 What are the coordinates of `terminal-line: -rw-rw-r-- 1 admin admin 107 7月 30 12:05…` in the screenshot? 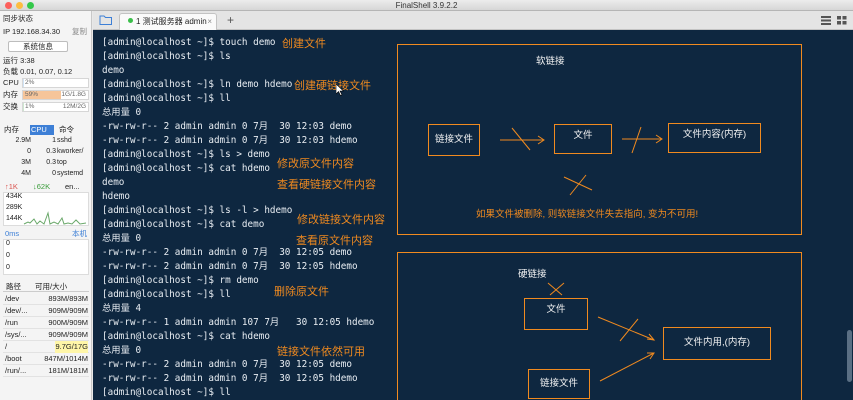 It's located at (238, 322).